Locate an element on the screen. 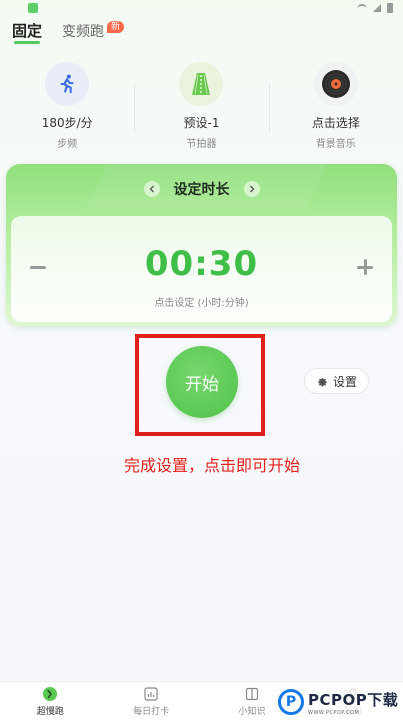 The height and width of the screenshot is (720, 403). new-badge: 新 is located at coordinates (116, 27).